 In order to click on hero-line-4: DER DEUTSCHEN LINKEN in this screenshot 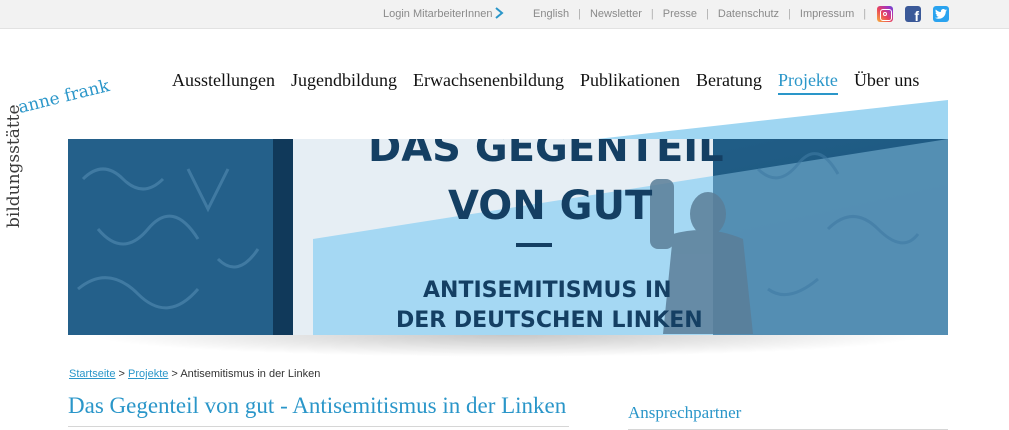, I will do `click(549, 320)`.